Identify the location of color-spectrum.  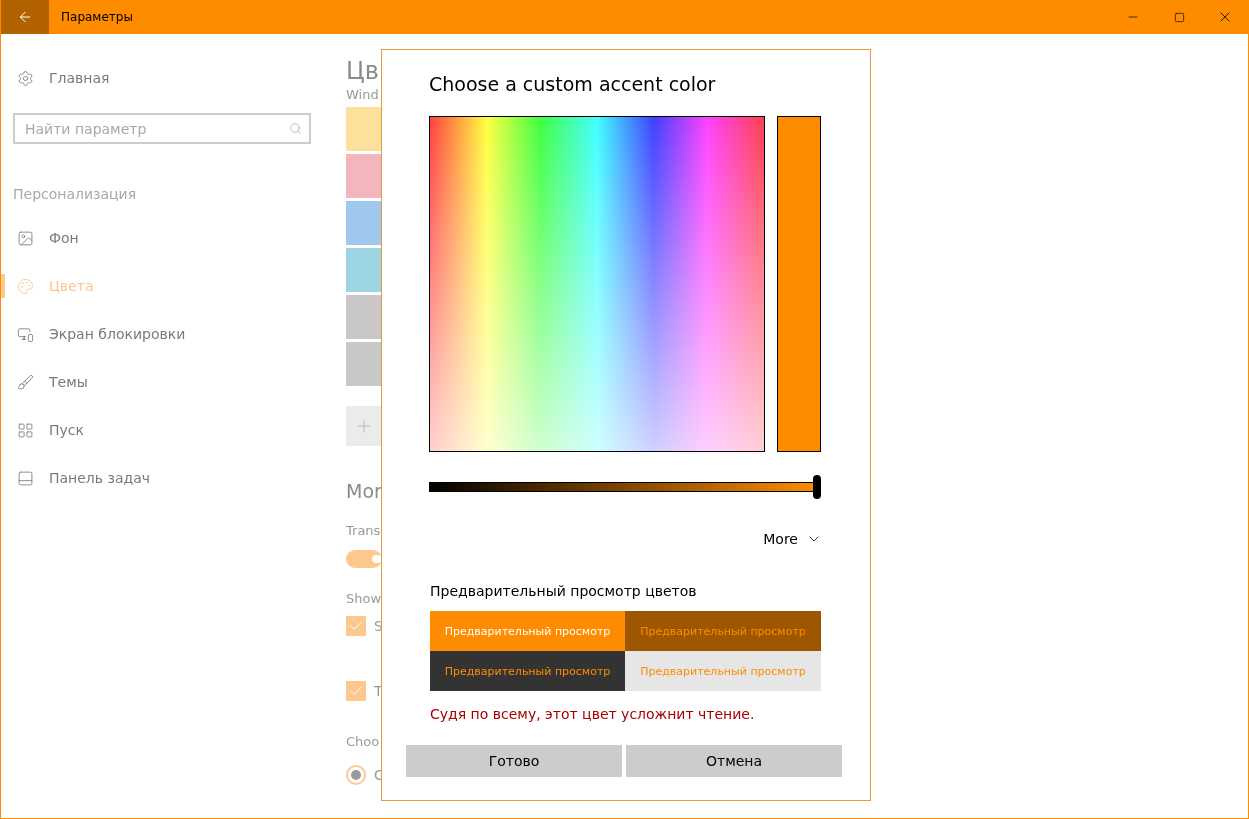
(597, 284).